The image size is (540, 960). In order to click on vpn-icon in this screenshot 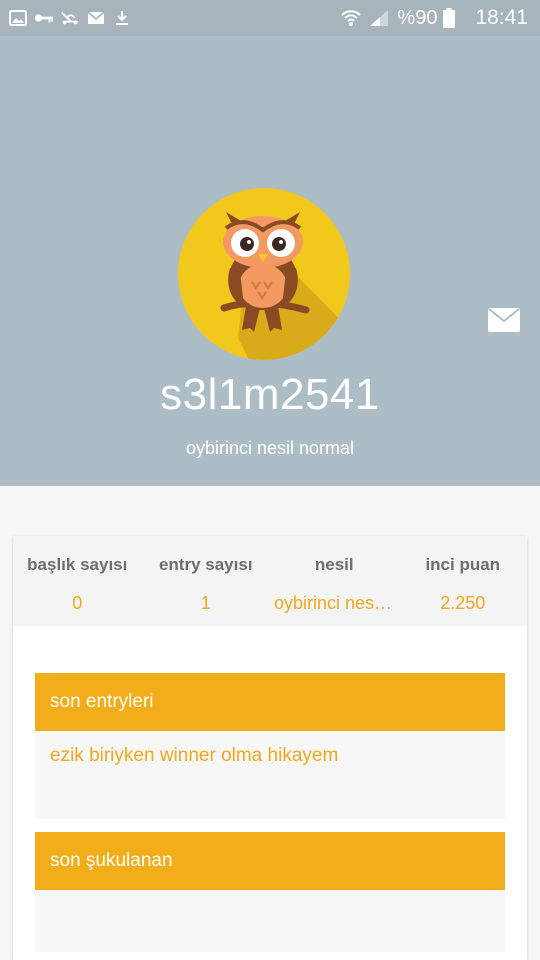, I will do `click(70, 18)`.